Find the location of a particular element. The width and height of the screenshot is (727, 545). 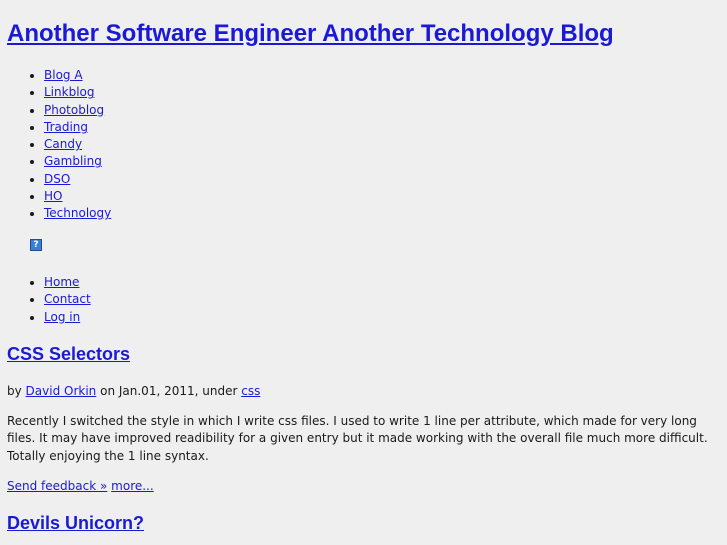

category-link-gambling: Gambling is located at coordinates (73, 161).